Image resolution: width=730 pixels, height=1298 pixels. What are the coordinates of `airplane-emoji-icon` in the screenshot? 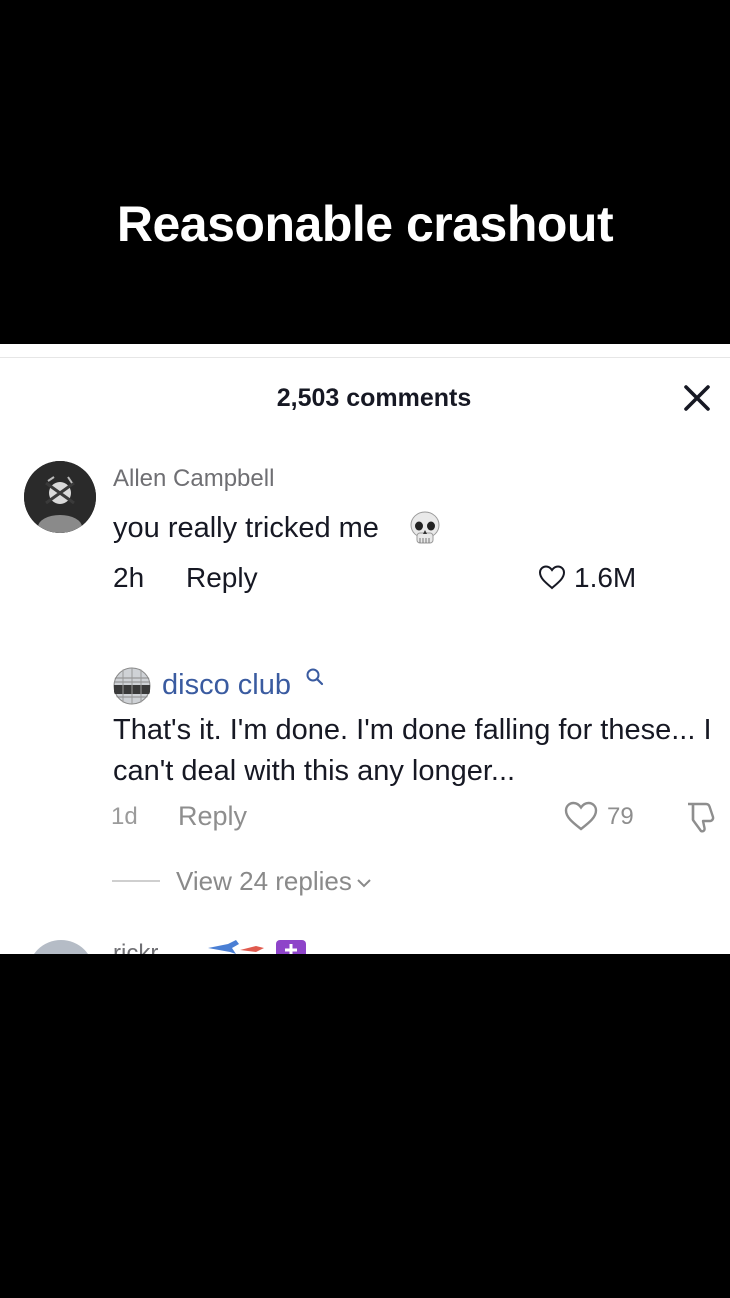 It's located at (257, 947).